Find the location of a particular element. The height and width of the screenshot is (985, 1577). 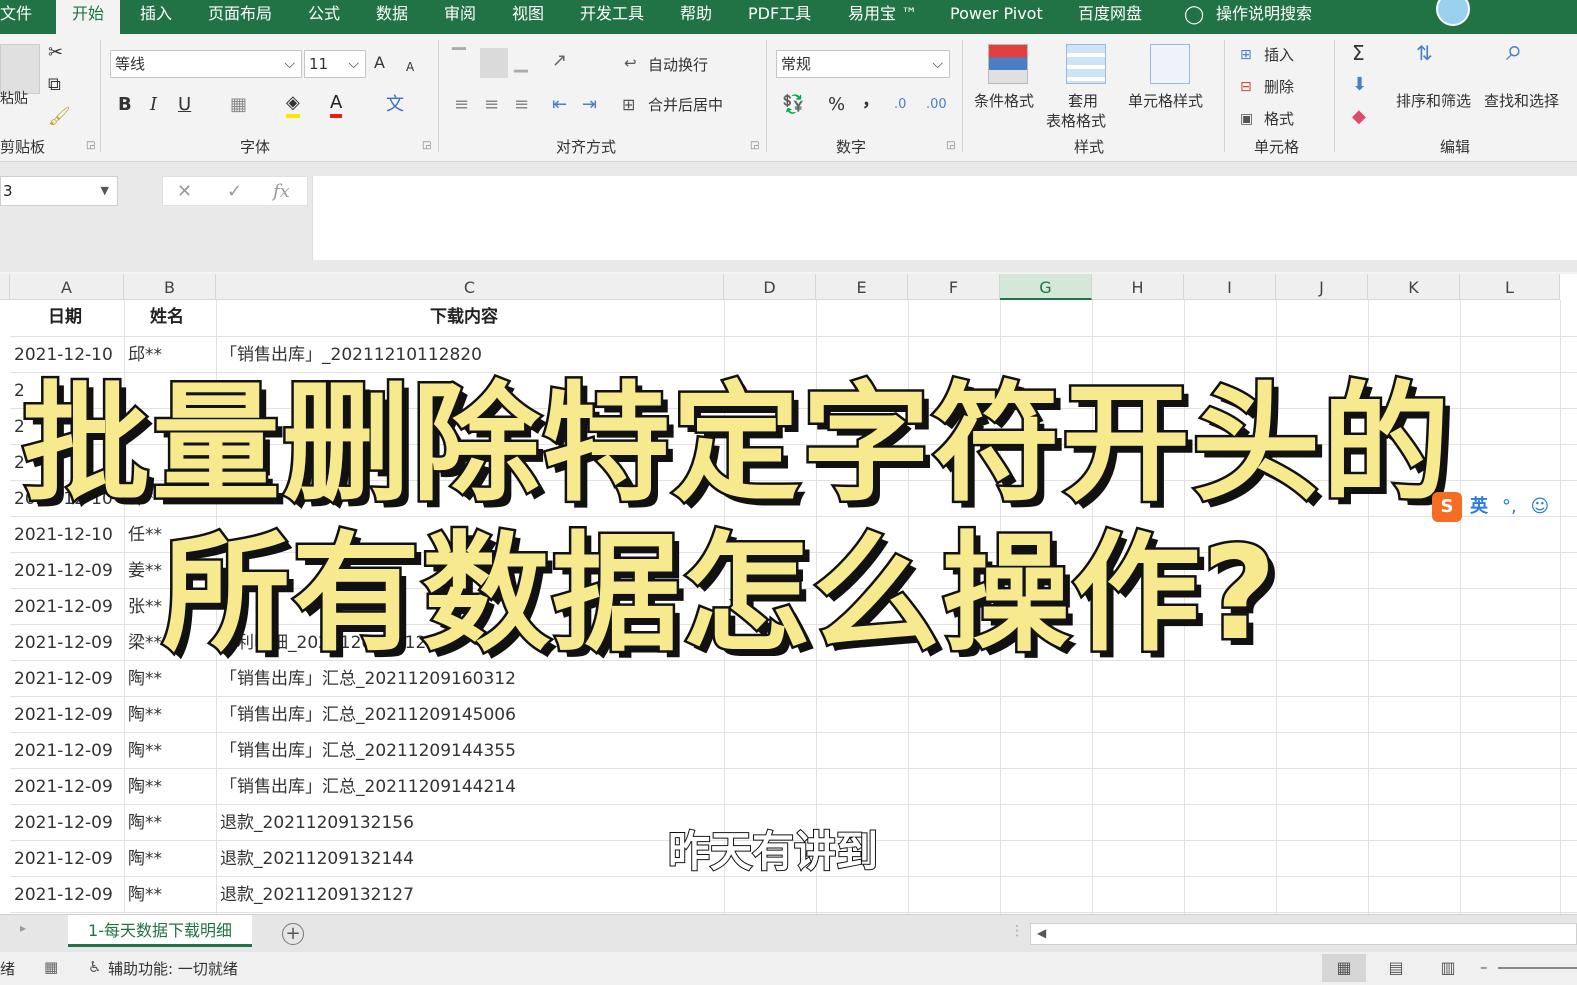

merge-center-button: 合并后居中 is located at coordinates (685, 104).